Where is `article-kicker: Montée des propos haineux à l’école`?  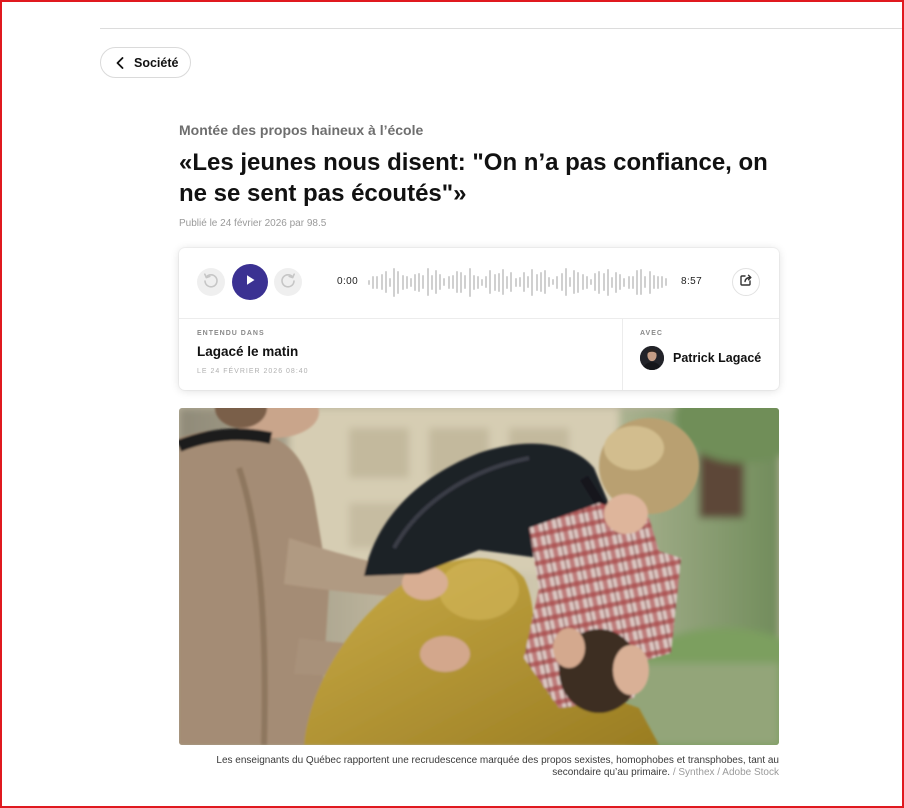 article-kicker: Montée des propos haineux à l’école is located at coordinates (301, 130).